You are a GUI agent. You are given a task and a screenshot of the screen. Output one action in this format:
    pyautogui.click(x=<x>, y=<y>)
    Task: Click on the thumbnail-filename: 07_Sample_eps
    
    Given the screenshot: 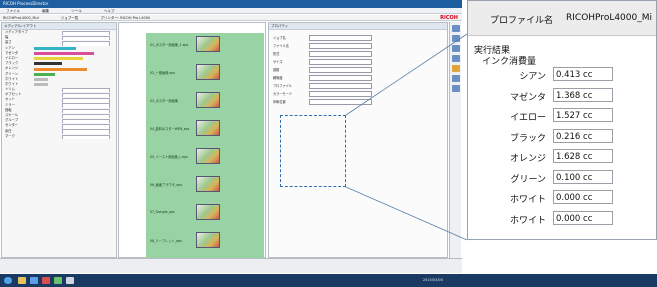 What is the action you would take?
    pyautogui.click(x=162, y=212)
    